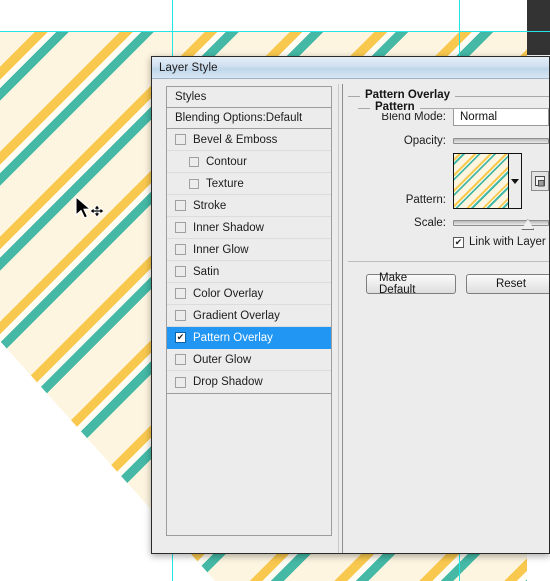 The height and width of the screenshot is (581, 550). Describe the element at coordinates (501, 117) in the screenshot. I see `blend-mode-select: Normal` at that location.